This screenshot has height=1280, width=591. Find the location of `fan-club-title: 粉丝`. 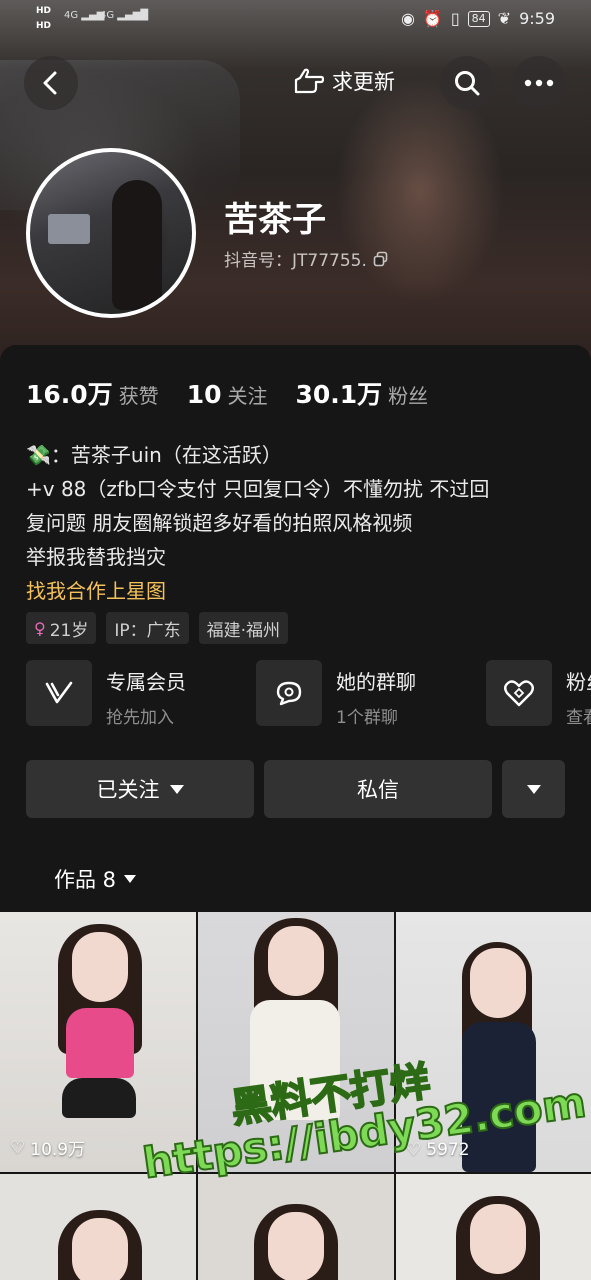

fan-club-title: 粉丝 is located at coordinates (578, 682).